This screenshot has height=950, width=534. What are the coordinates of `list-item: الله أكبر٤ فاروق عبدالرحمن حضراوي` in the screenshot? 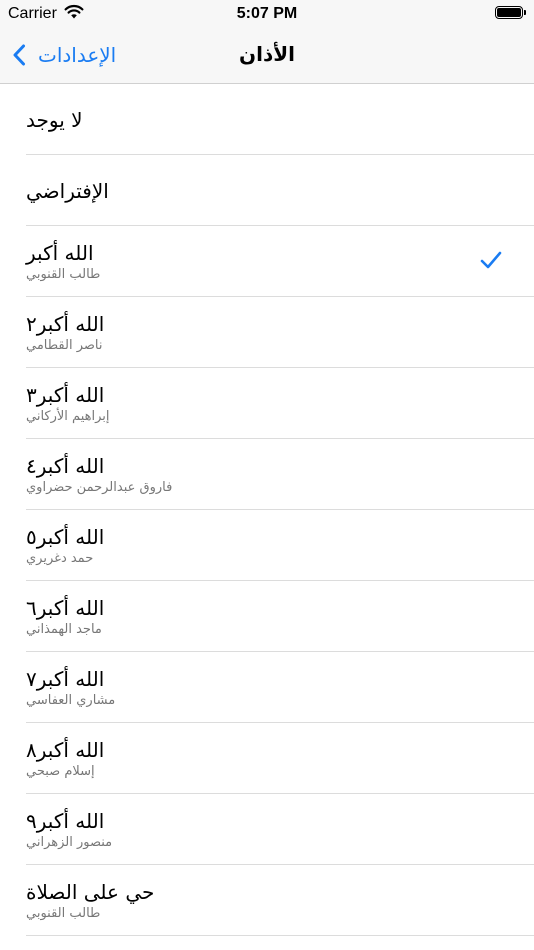 It's located at (267, 474).